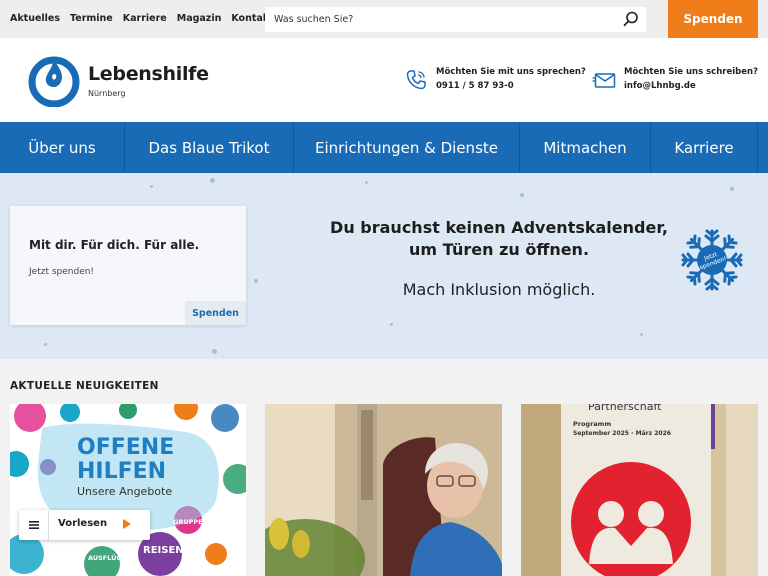 This screenshot has height=576, width=768. Describe the element at coordinates (712, 260) in the screenshot. I see `snowflake-donate-badge-icon: Jetzt spenden!` at that location.